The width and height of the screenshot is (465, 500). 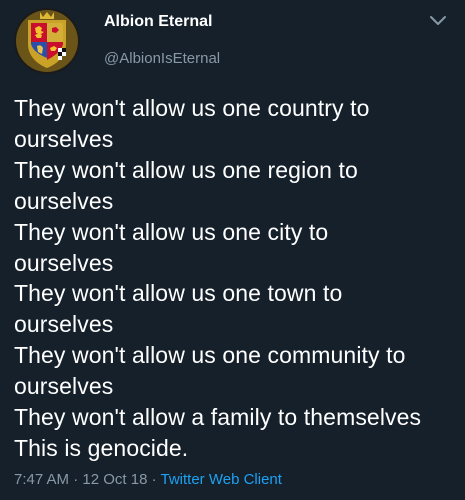 I want to click on tweet-text-line: They won't allow us one city to, so click(x=171, y=231).